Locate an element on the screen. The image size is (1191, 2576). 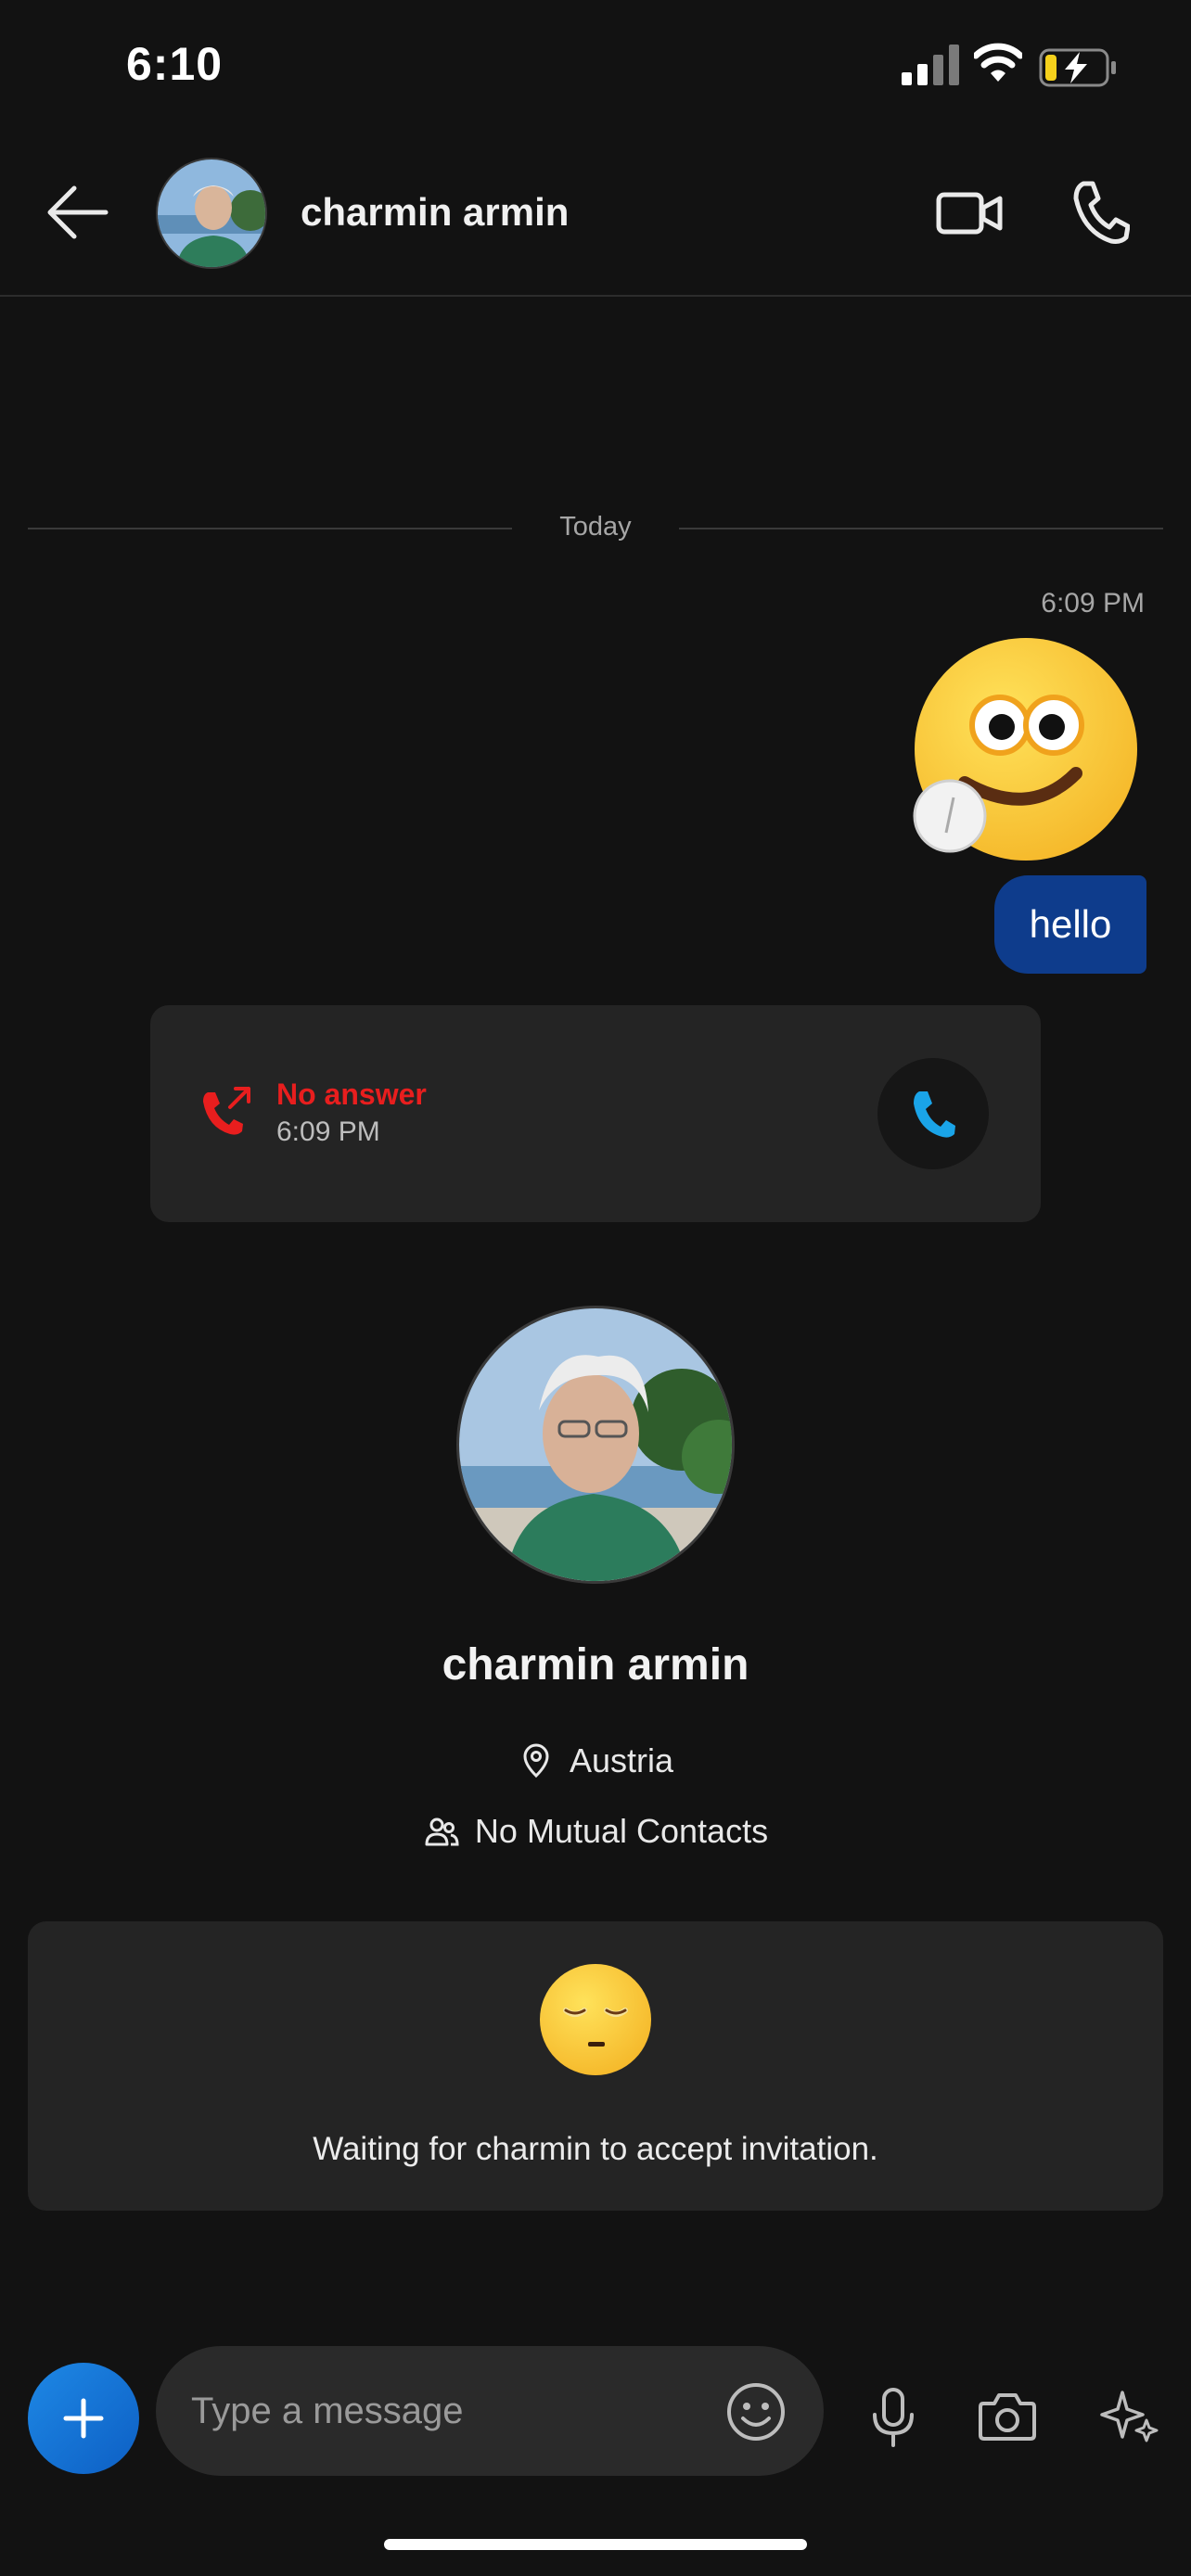
contact-name: charmin armin is located at coordinates (435, 212).